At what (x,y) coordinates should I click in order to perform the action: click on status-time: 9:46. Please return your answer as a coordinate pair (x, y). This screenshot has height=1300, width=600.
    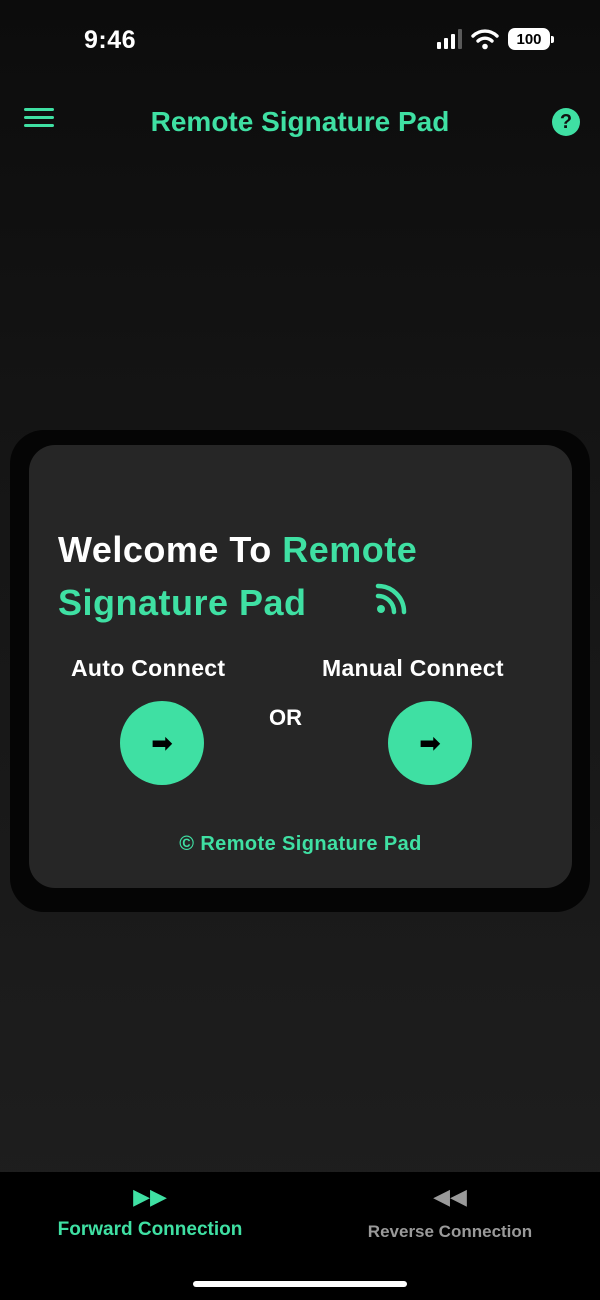
    Looking at the image, I should click on (110, 40).